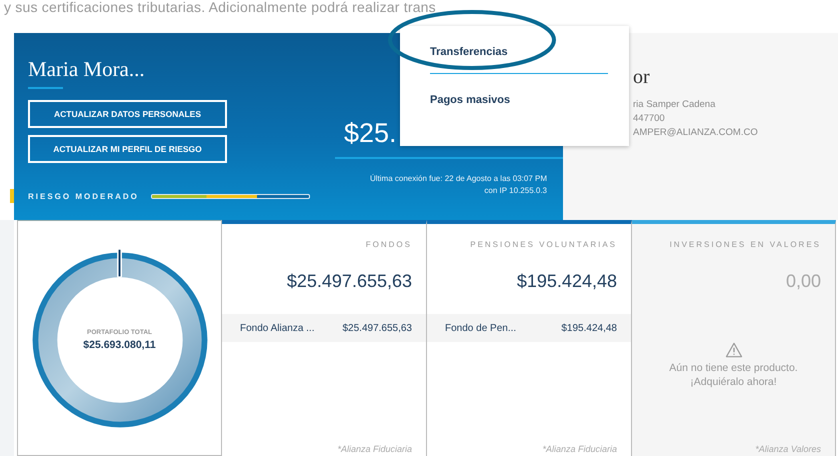  What do you see at coordinates (746, 244) in the screenshot?
I see `product-title: INVERSIONES EN VALORES` at bounding box center [746, 244].